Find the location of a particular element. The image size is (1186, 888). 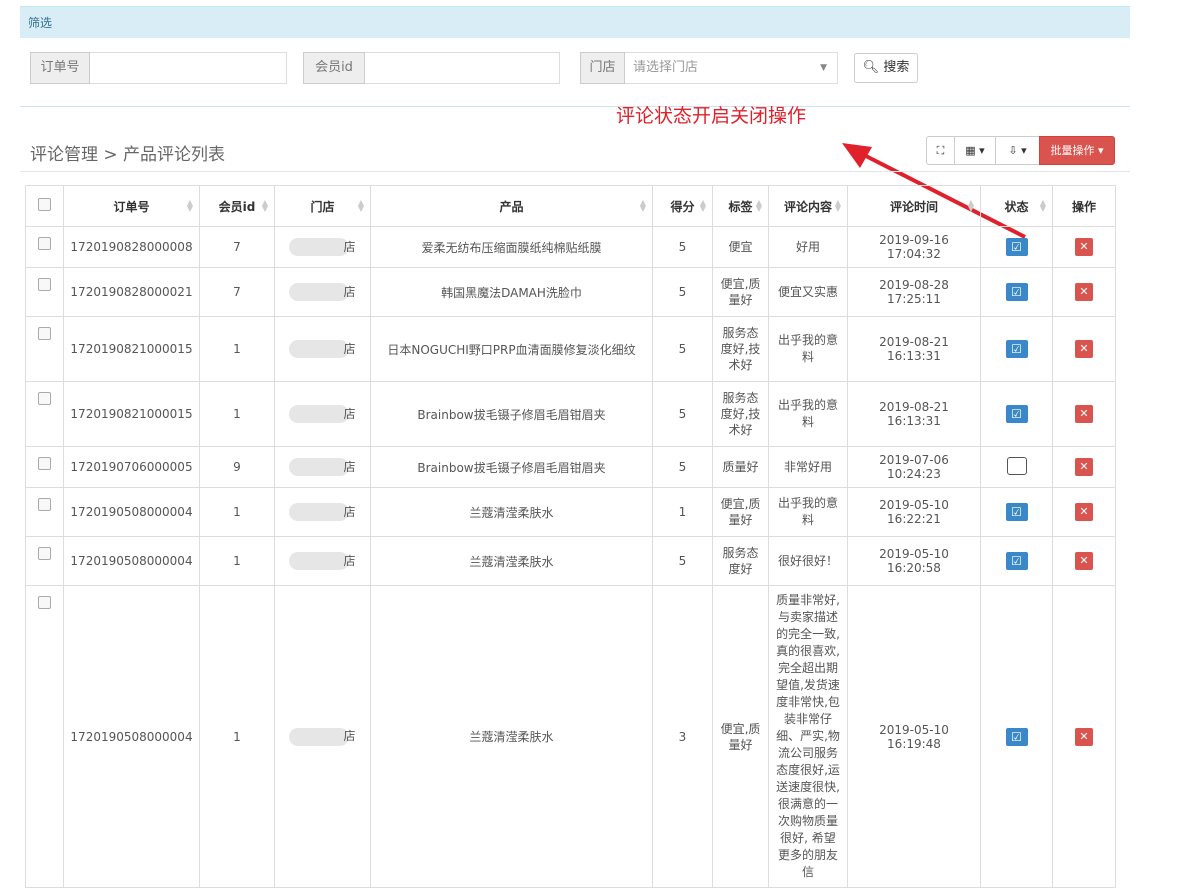

order-cell: 1720190828000008 is located at coordinates (131, 247).